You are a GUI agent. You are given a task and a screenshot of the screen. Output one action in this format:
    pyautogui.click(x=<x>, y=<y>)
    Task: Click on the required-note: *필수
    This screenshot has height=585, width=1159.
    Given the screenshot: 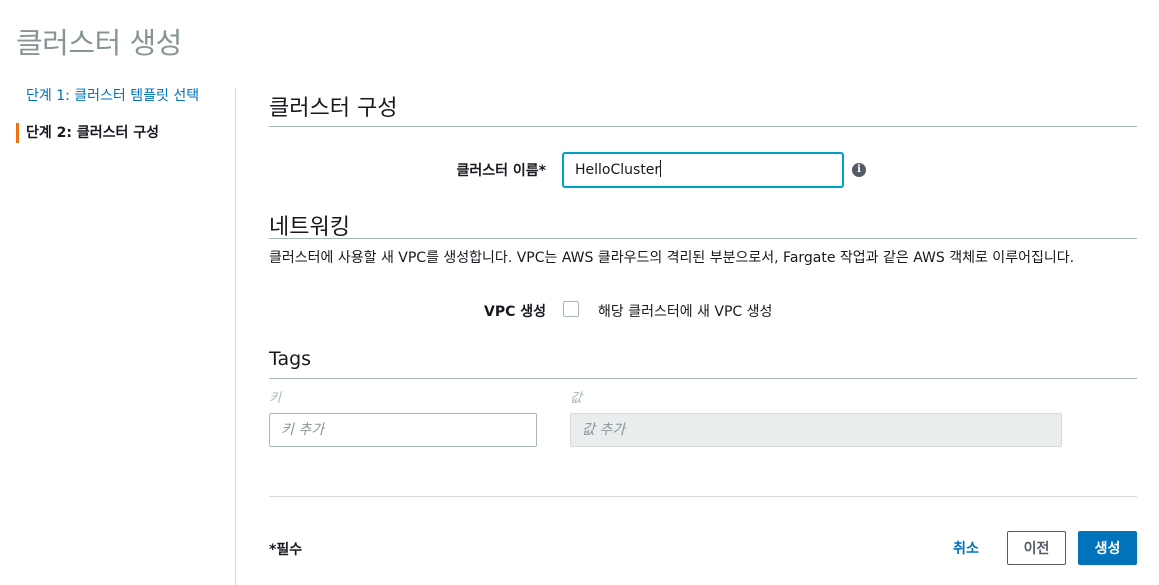 What is the action you would take?
    pyautogui.click(x=286, y=550)
    